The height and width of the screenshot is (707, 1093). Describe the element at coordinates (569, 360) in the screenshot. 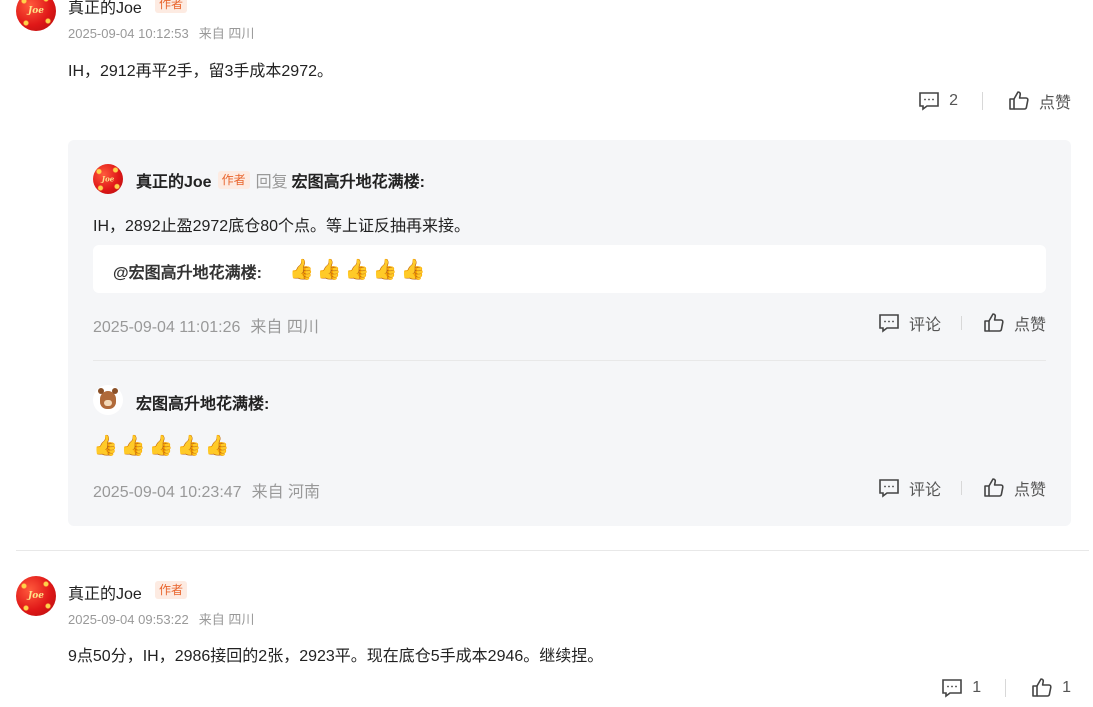

I see `reply-divider` at that location.